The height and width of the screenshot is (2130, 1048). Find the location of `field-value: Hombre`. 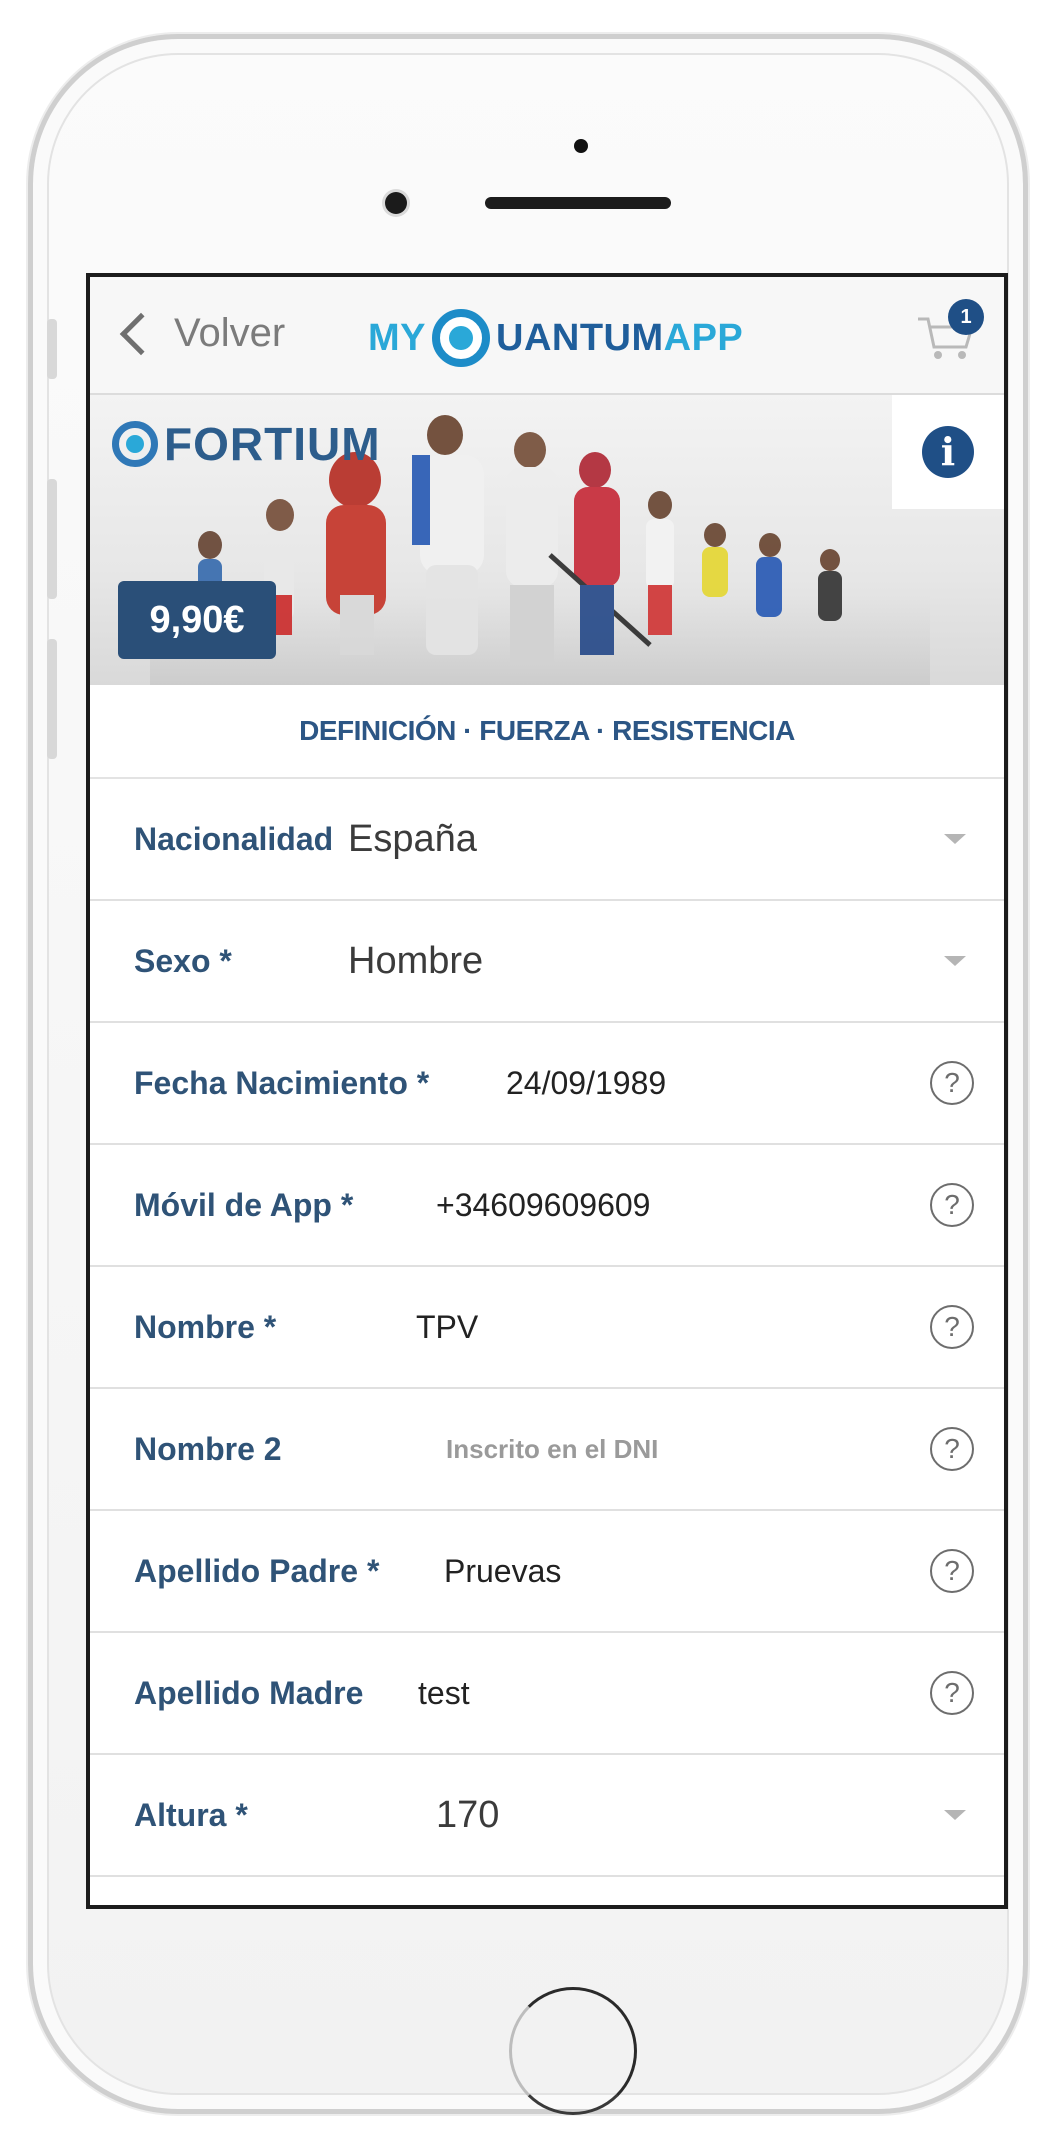

field-value: Hombre is located at coordinates (416, 960).